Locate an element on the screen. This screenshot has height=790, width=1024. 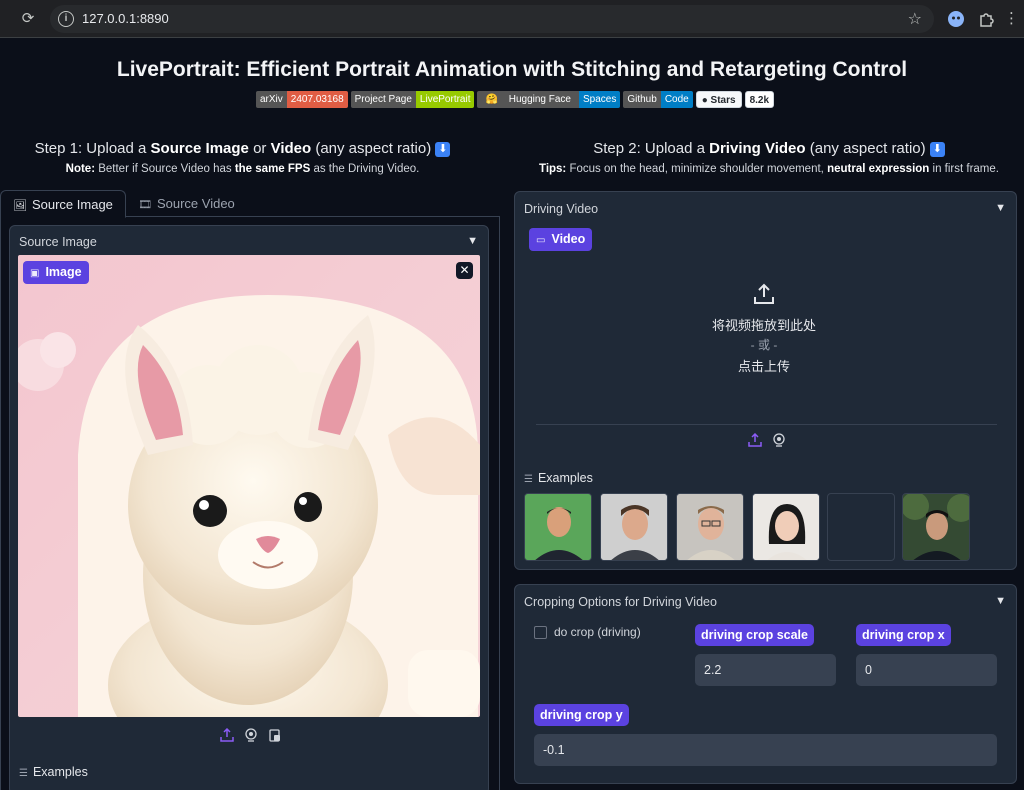
hugging-face-badge-value: Spaces is located at coordinates (599, 99).